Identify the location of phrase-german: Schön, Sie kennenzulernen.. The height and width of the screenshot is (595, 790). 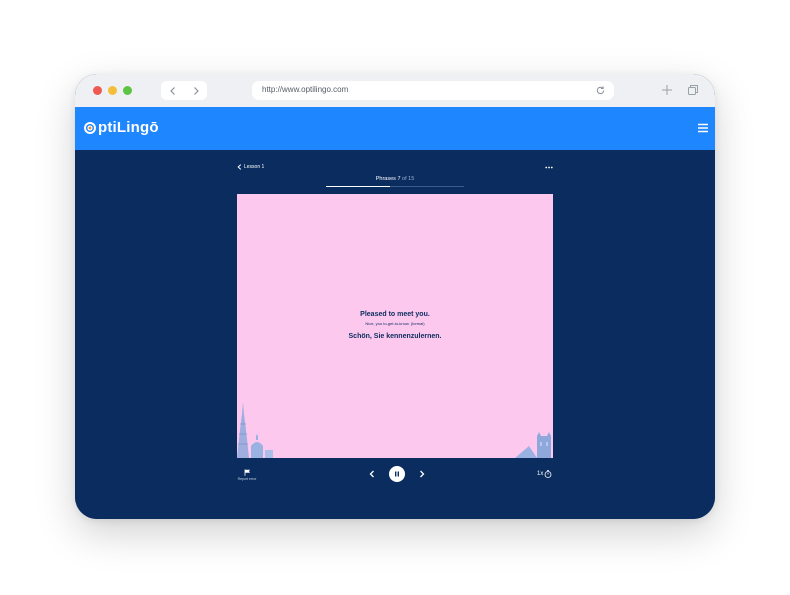
(395, 336).